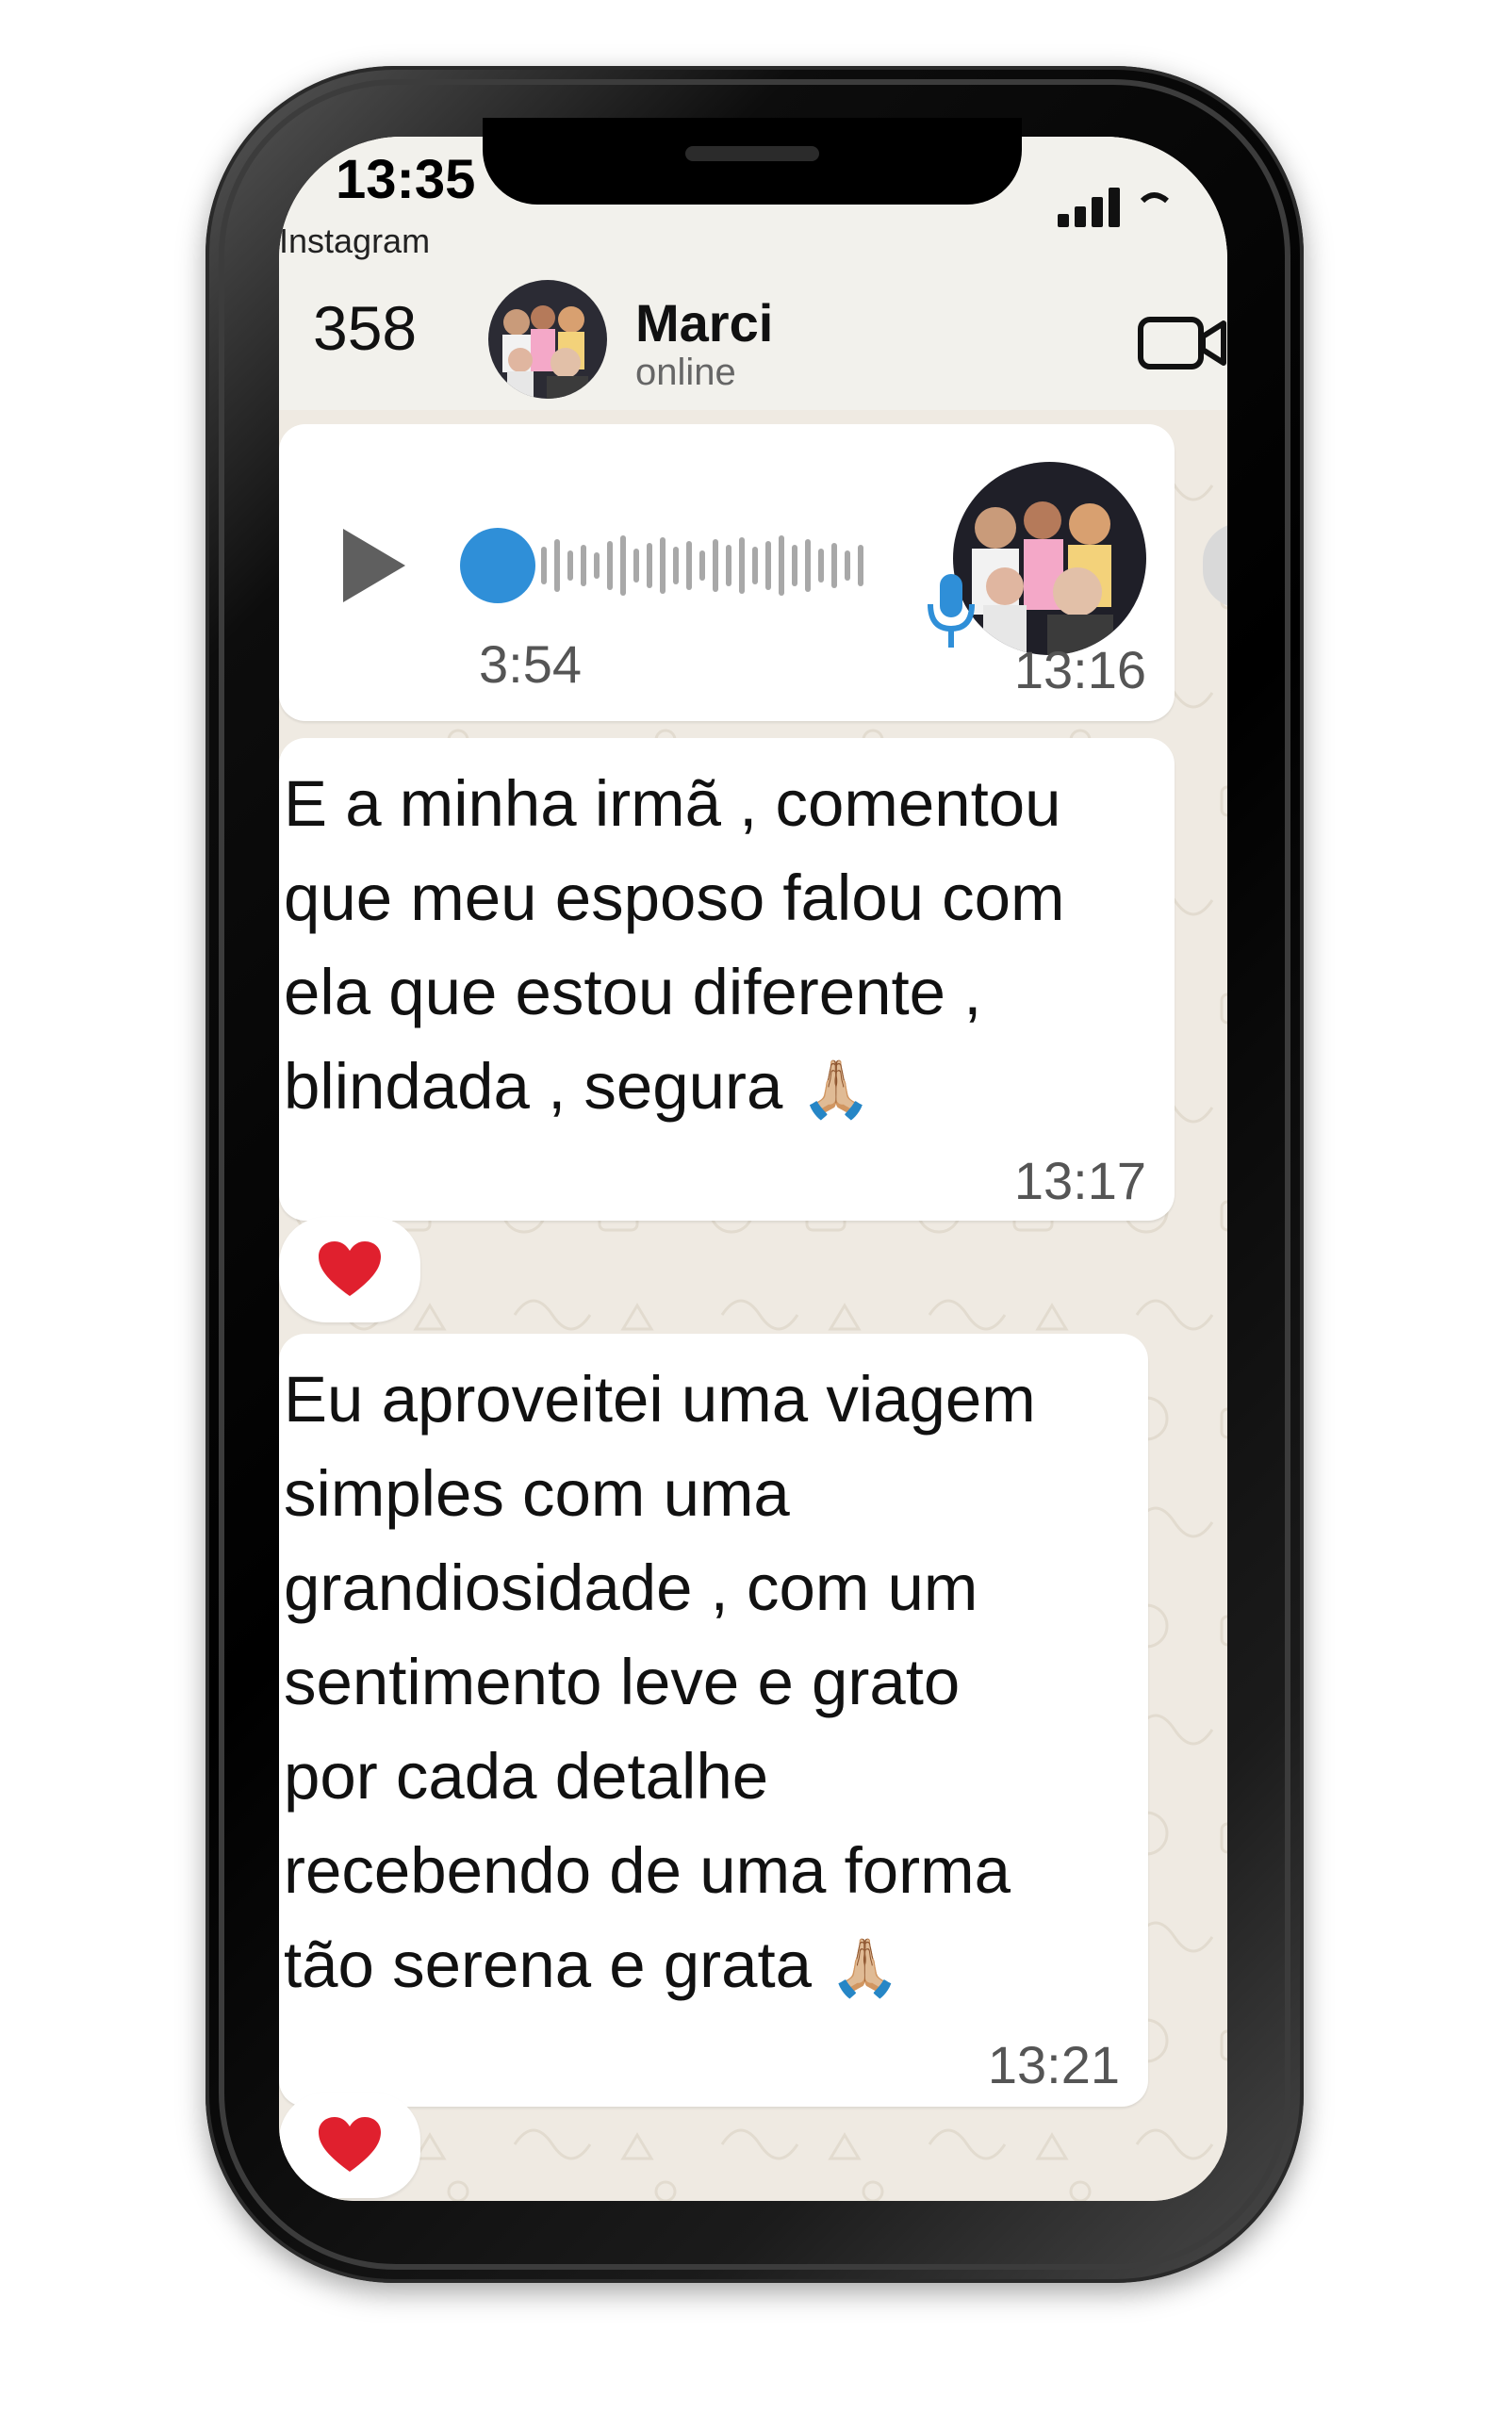  Describe the element at coordinates (752, 162) in the screenshot. I see `phone-notch` at that location.